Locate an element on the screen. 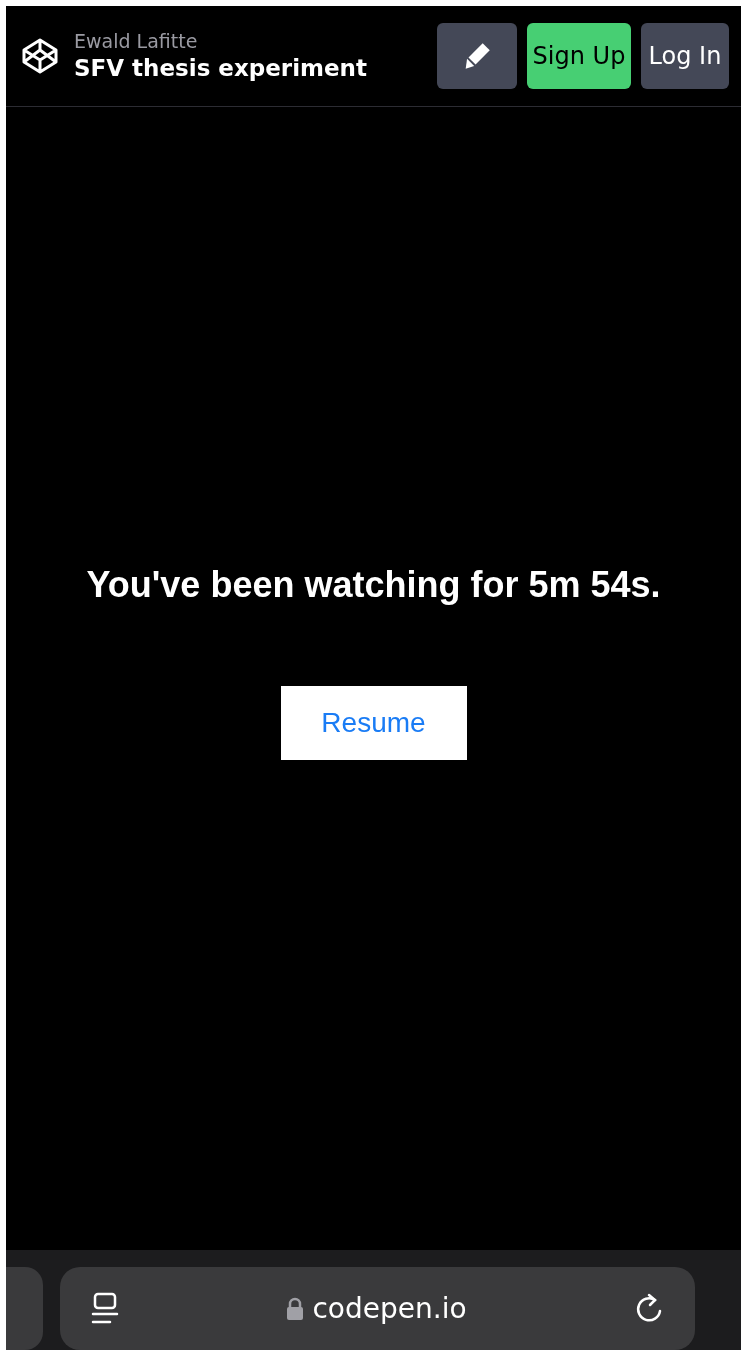 This screenshot has width=741, height=1358. pen-title: SFV thesis experiment is located at coordinates (220, 68).